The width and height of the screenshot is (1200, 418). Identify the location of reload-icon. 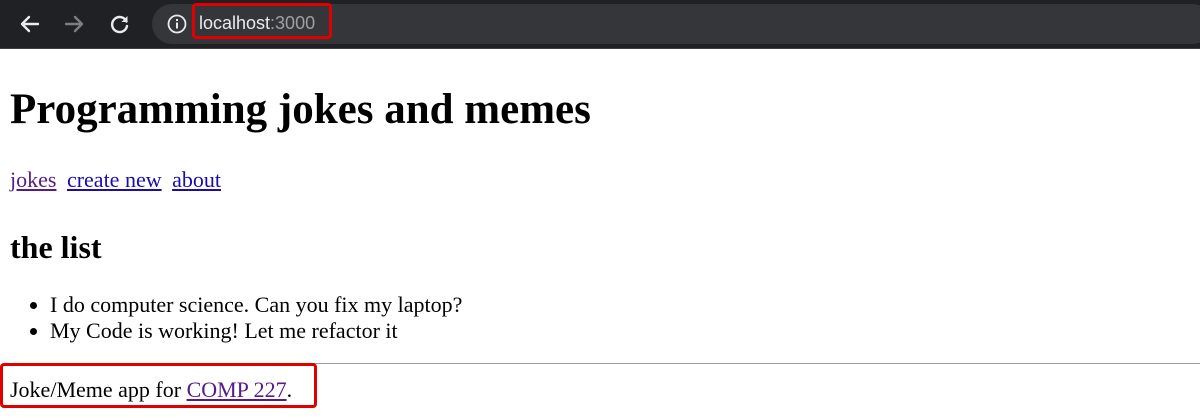
(119, 24).